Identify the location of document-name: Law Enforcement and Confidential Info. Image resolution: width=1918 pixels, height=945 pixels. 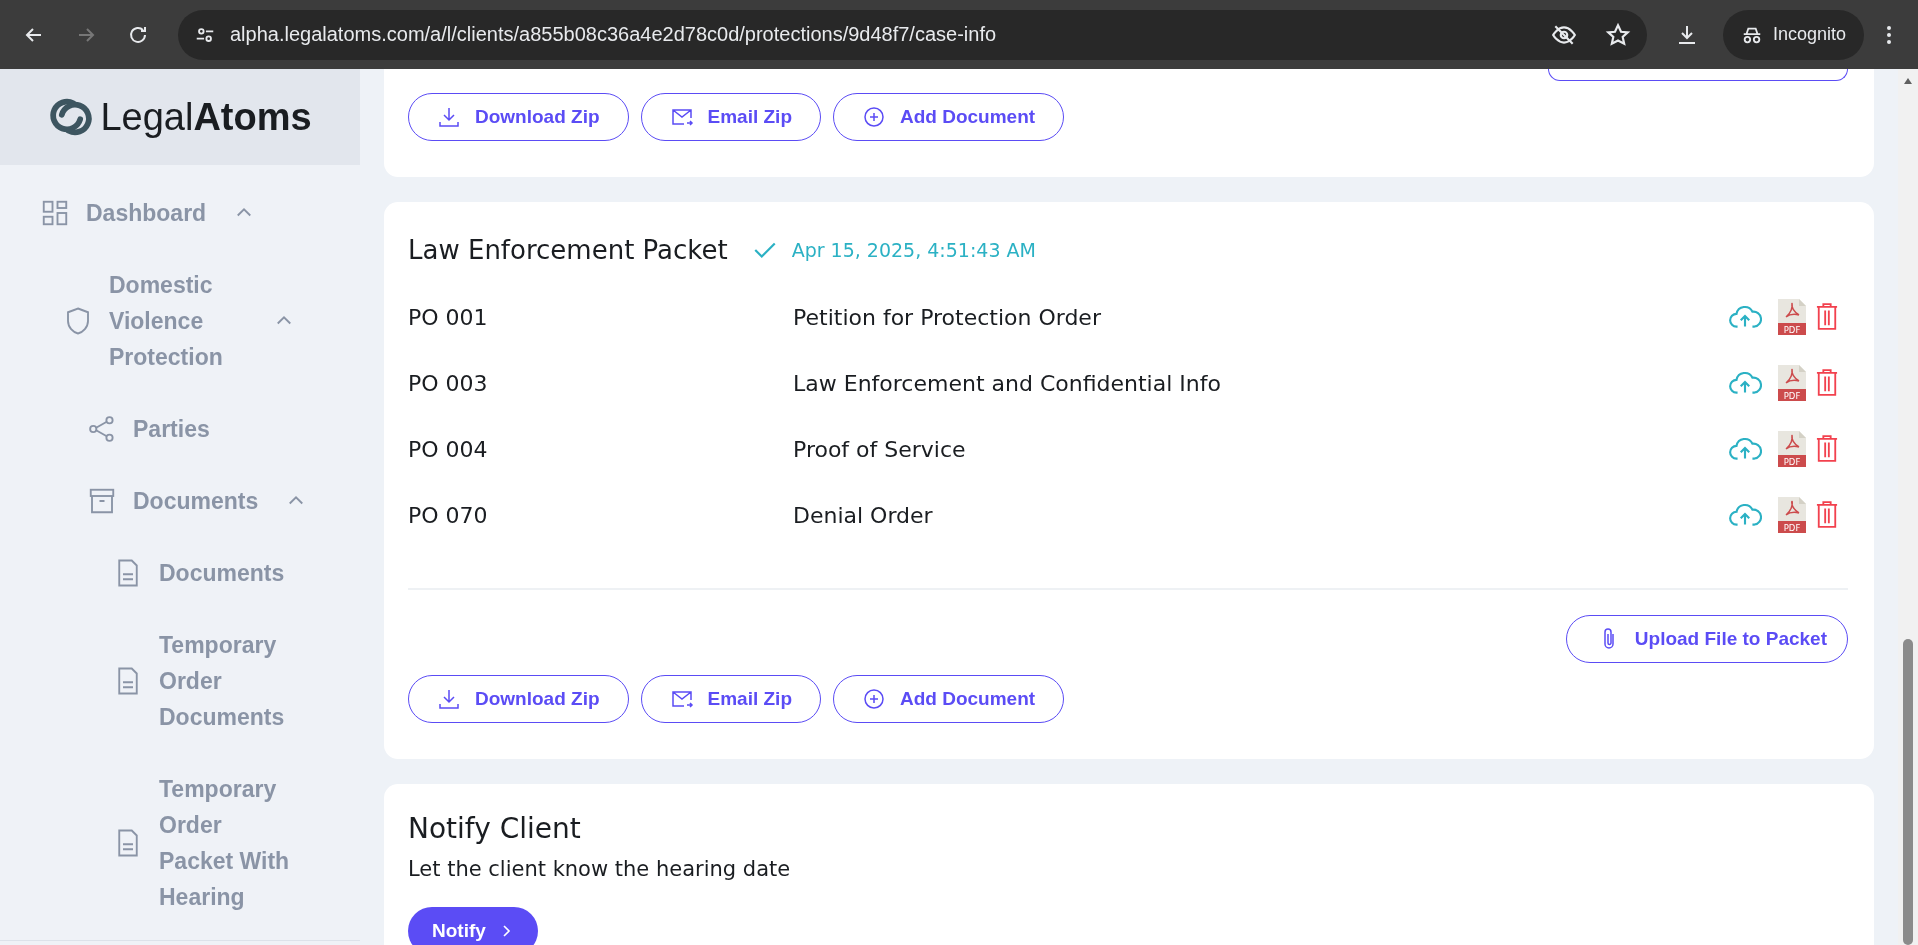
(1007, 383).